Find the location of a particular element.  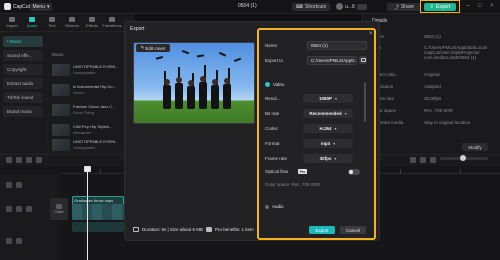

close-window-icon: × is located at coordinates (492, 6).